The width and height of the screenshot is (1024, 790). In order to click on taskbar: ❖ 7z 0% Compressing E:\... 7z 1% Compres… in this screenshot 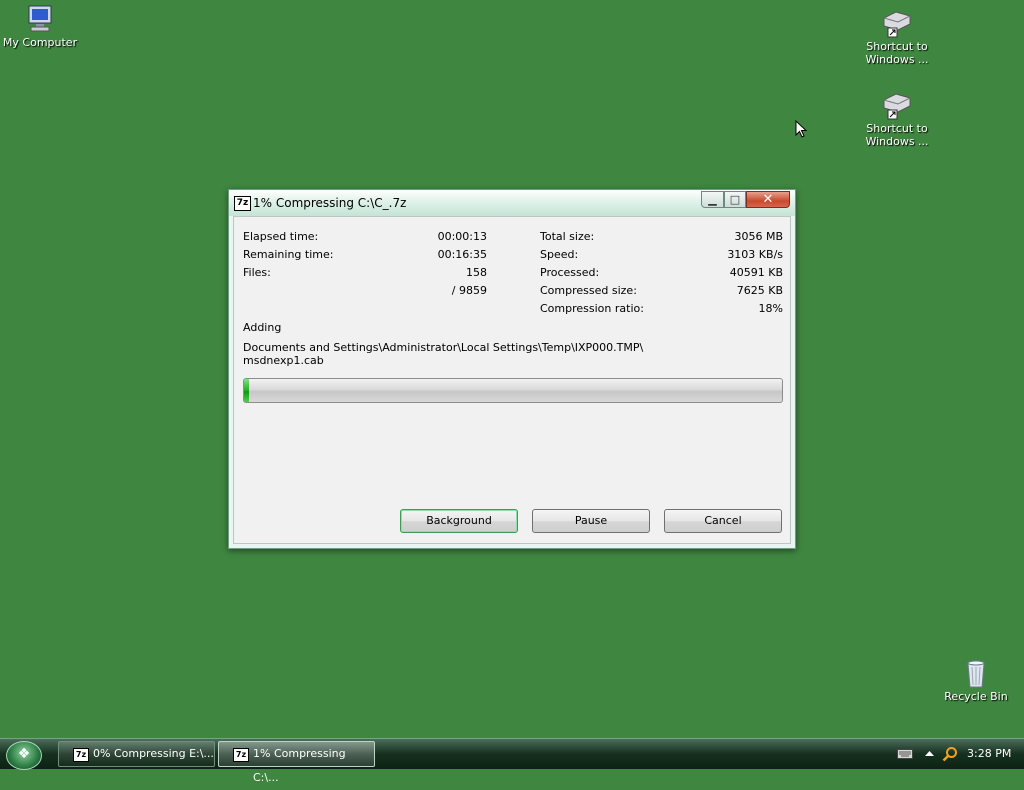, I will do `click(512, 761)`.